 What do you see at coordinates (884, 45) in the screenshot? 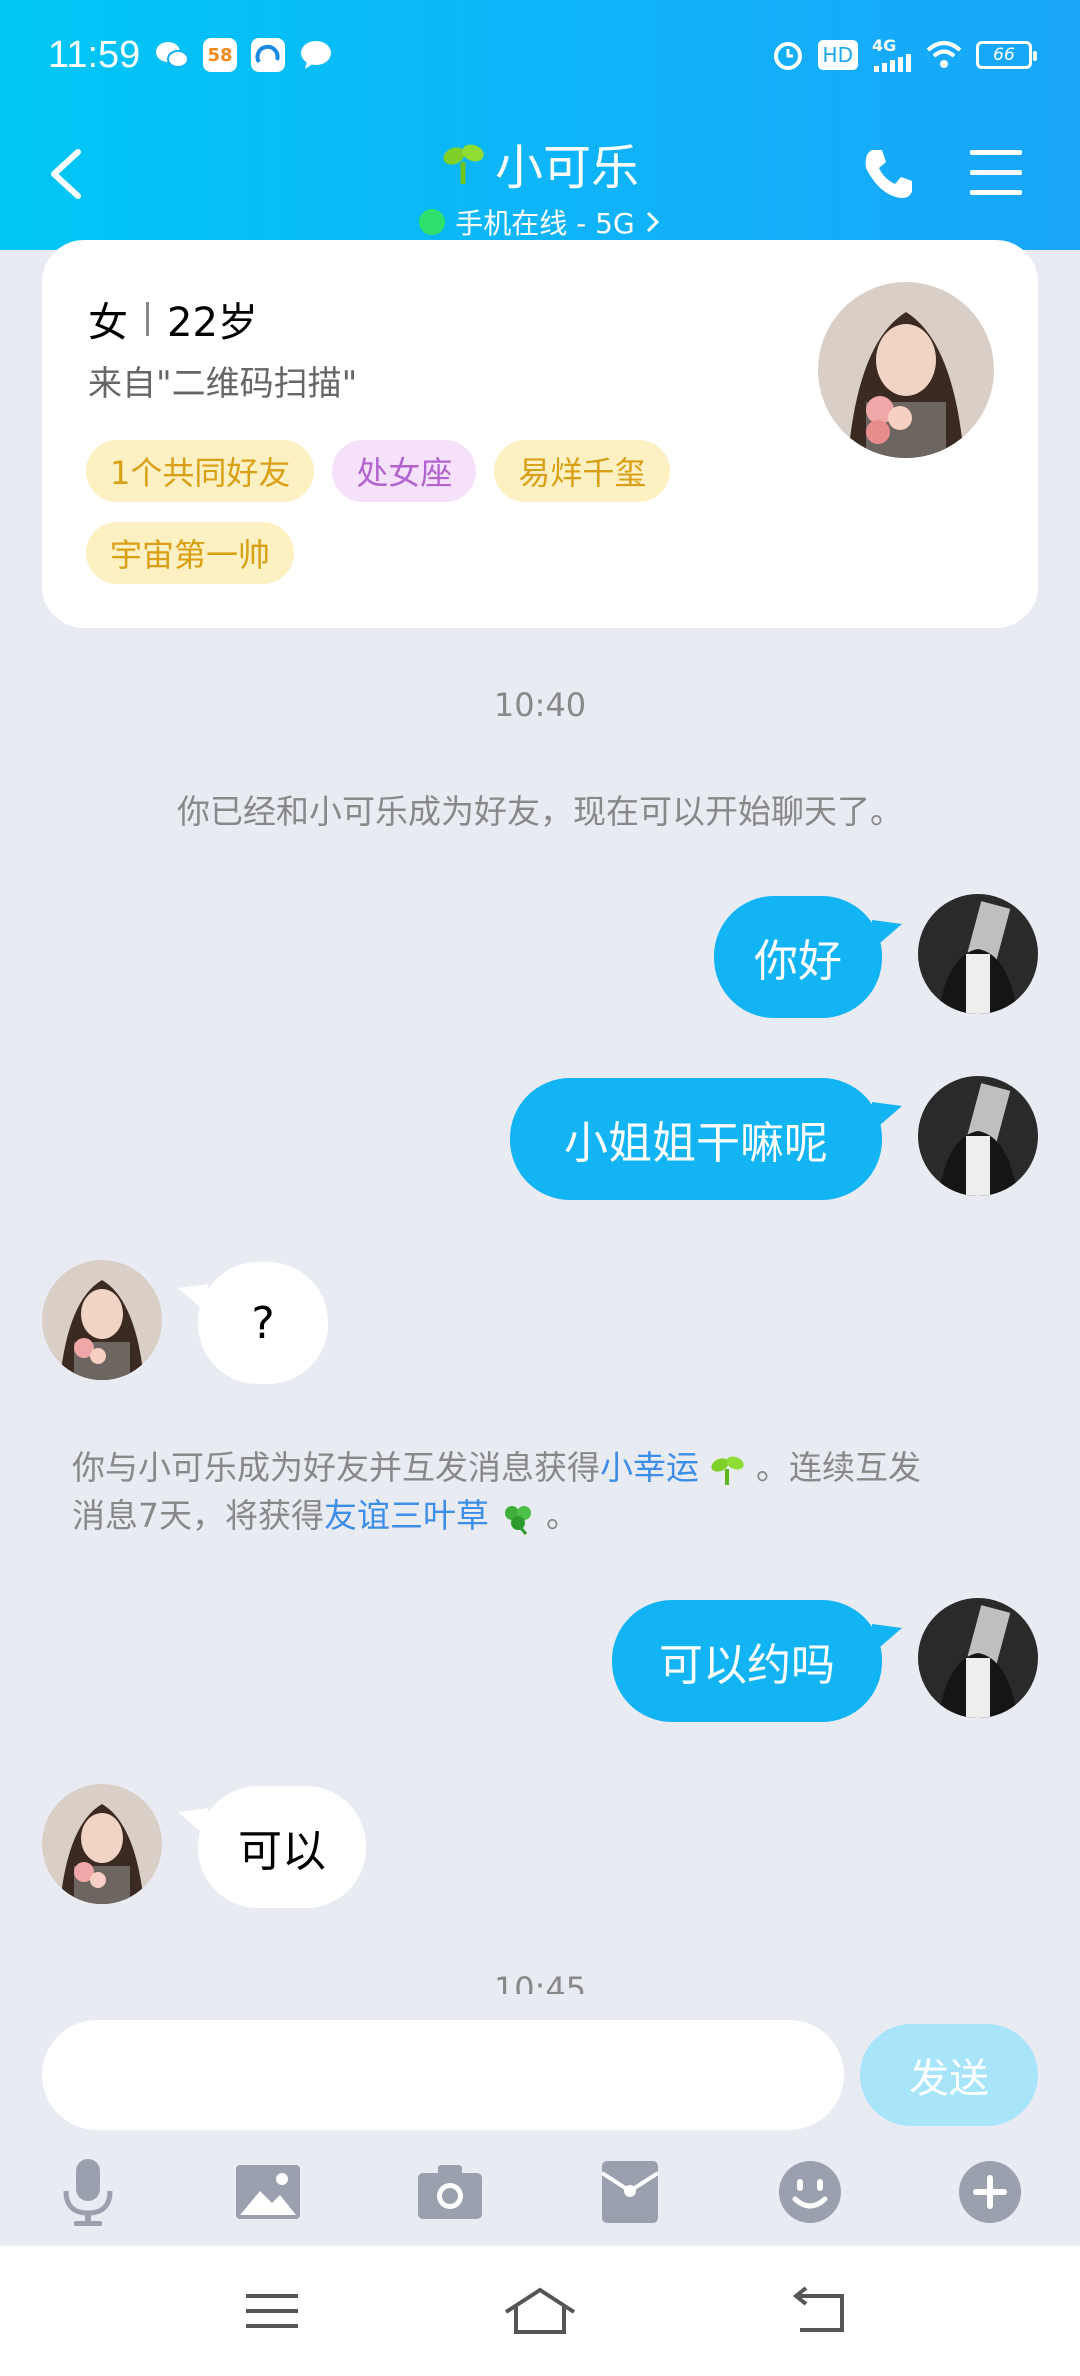
I see `network-type: 4G` at bounding box center [884, 45].